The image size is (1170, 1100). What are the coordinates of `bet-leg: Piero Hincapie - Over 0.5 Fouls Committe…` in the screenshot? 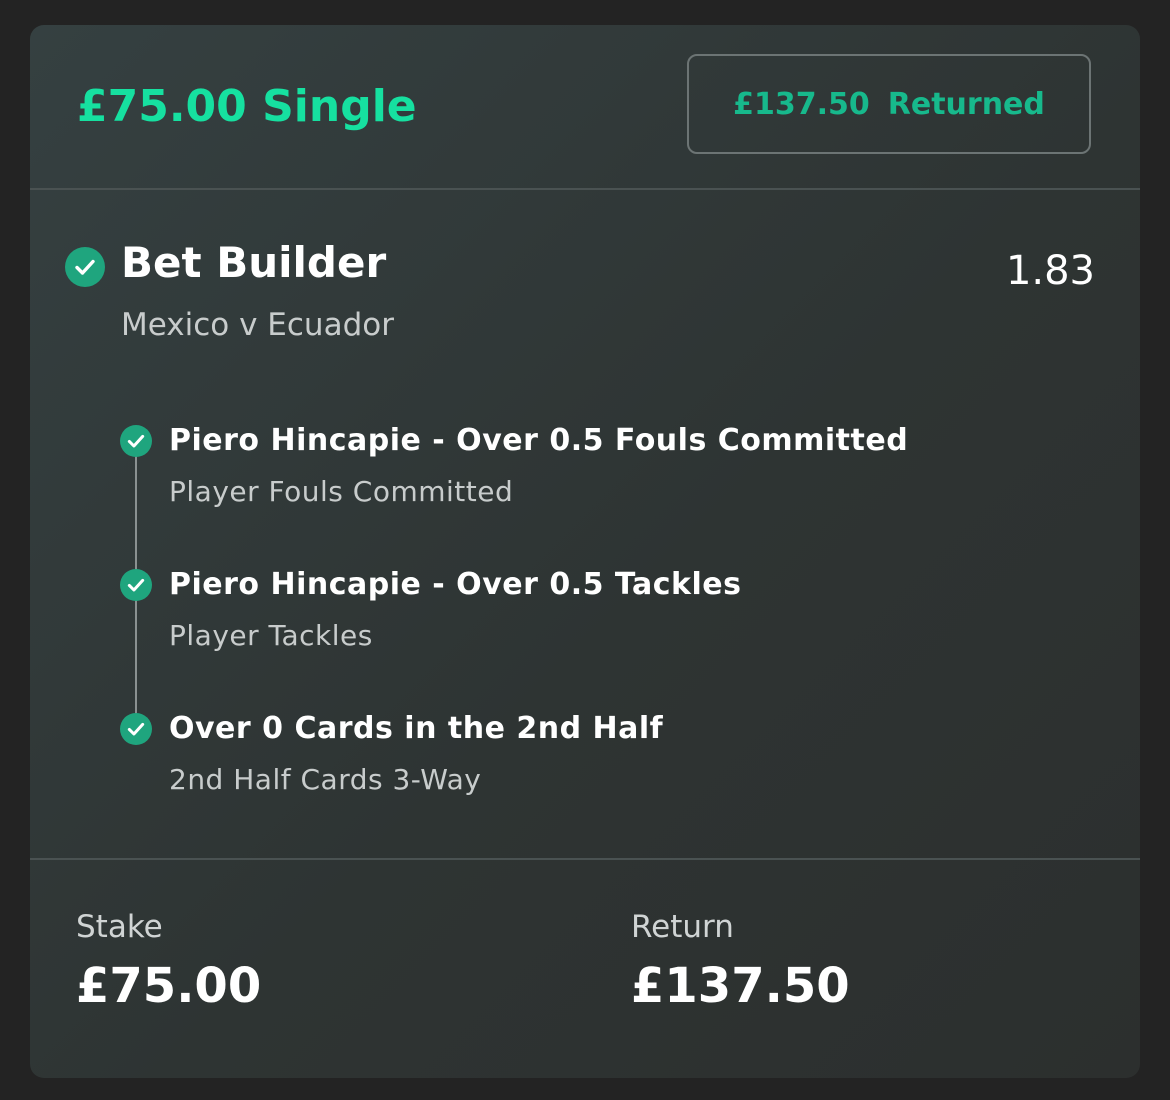 It's located at (585, 468).